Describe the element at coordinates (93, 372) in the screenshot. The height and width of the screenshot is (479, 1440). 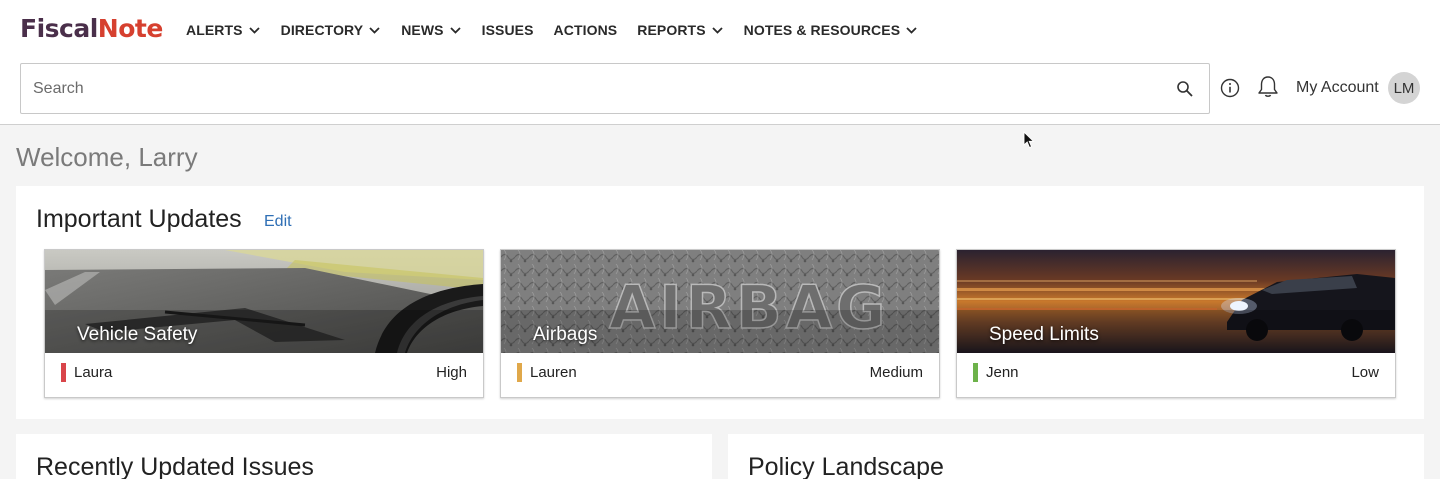
I see `card-owner: Laura` at that location.